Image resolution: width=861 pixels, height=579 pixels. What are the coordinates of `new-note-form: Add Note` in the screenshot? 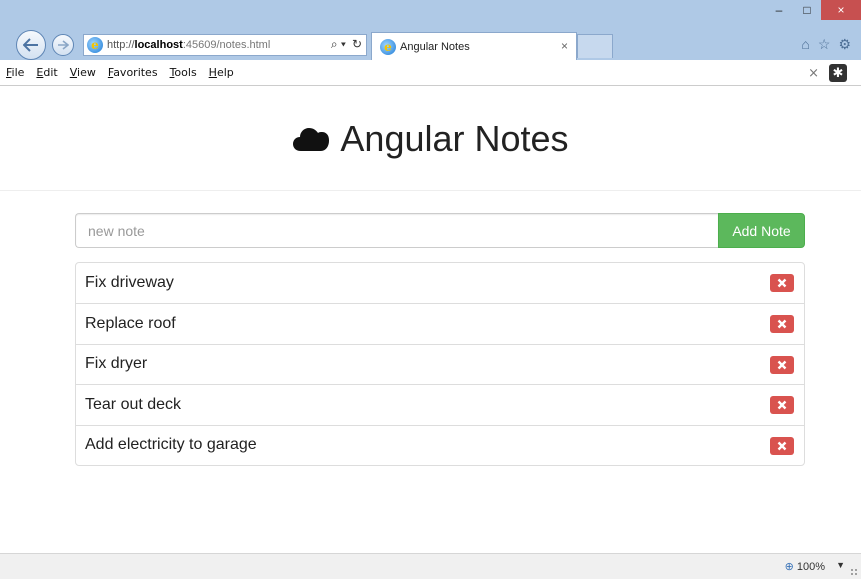 It's located at (440, 230).